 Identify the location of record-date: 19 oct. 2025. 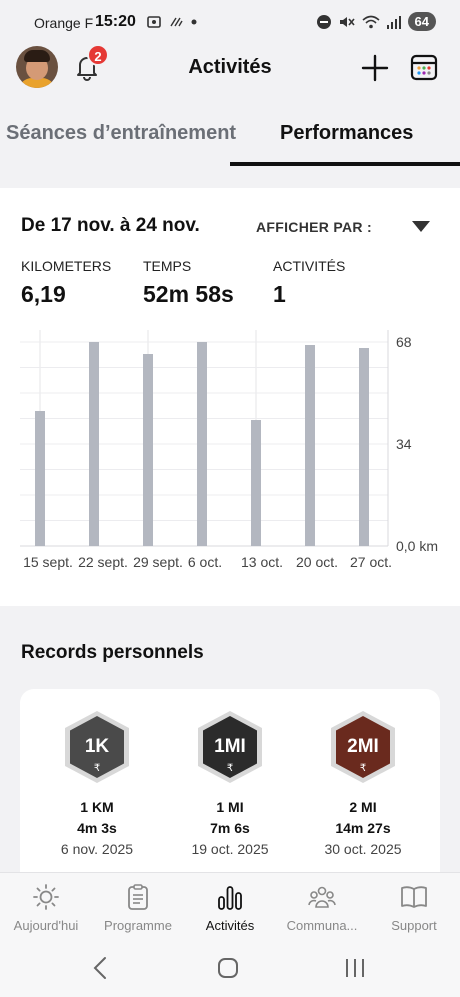
(230, 849).